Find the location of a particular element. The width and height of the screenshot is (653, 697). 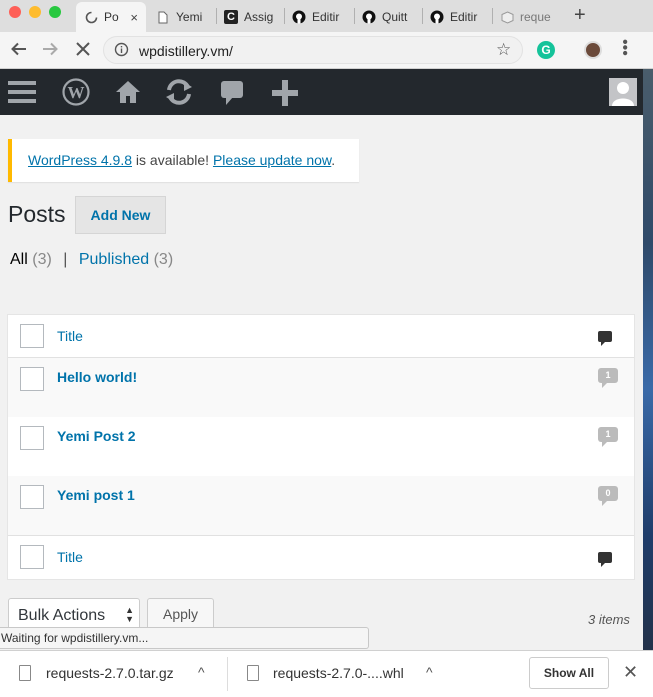

menu-hamburger-icon is located at coordinates (22, 94).